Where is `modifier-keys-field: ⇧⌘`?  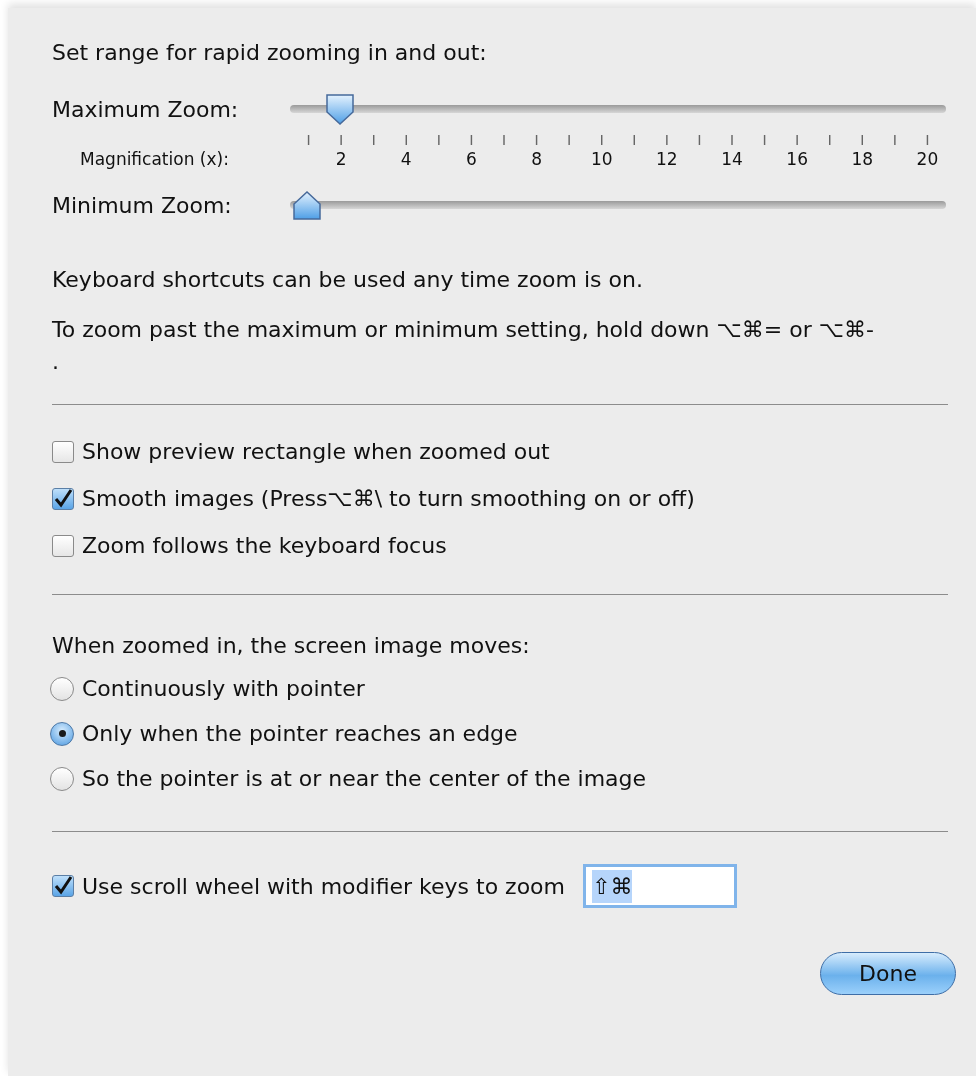 modifier-keys-field: ⇧⌘ is located at coordinates (660, 886).